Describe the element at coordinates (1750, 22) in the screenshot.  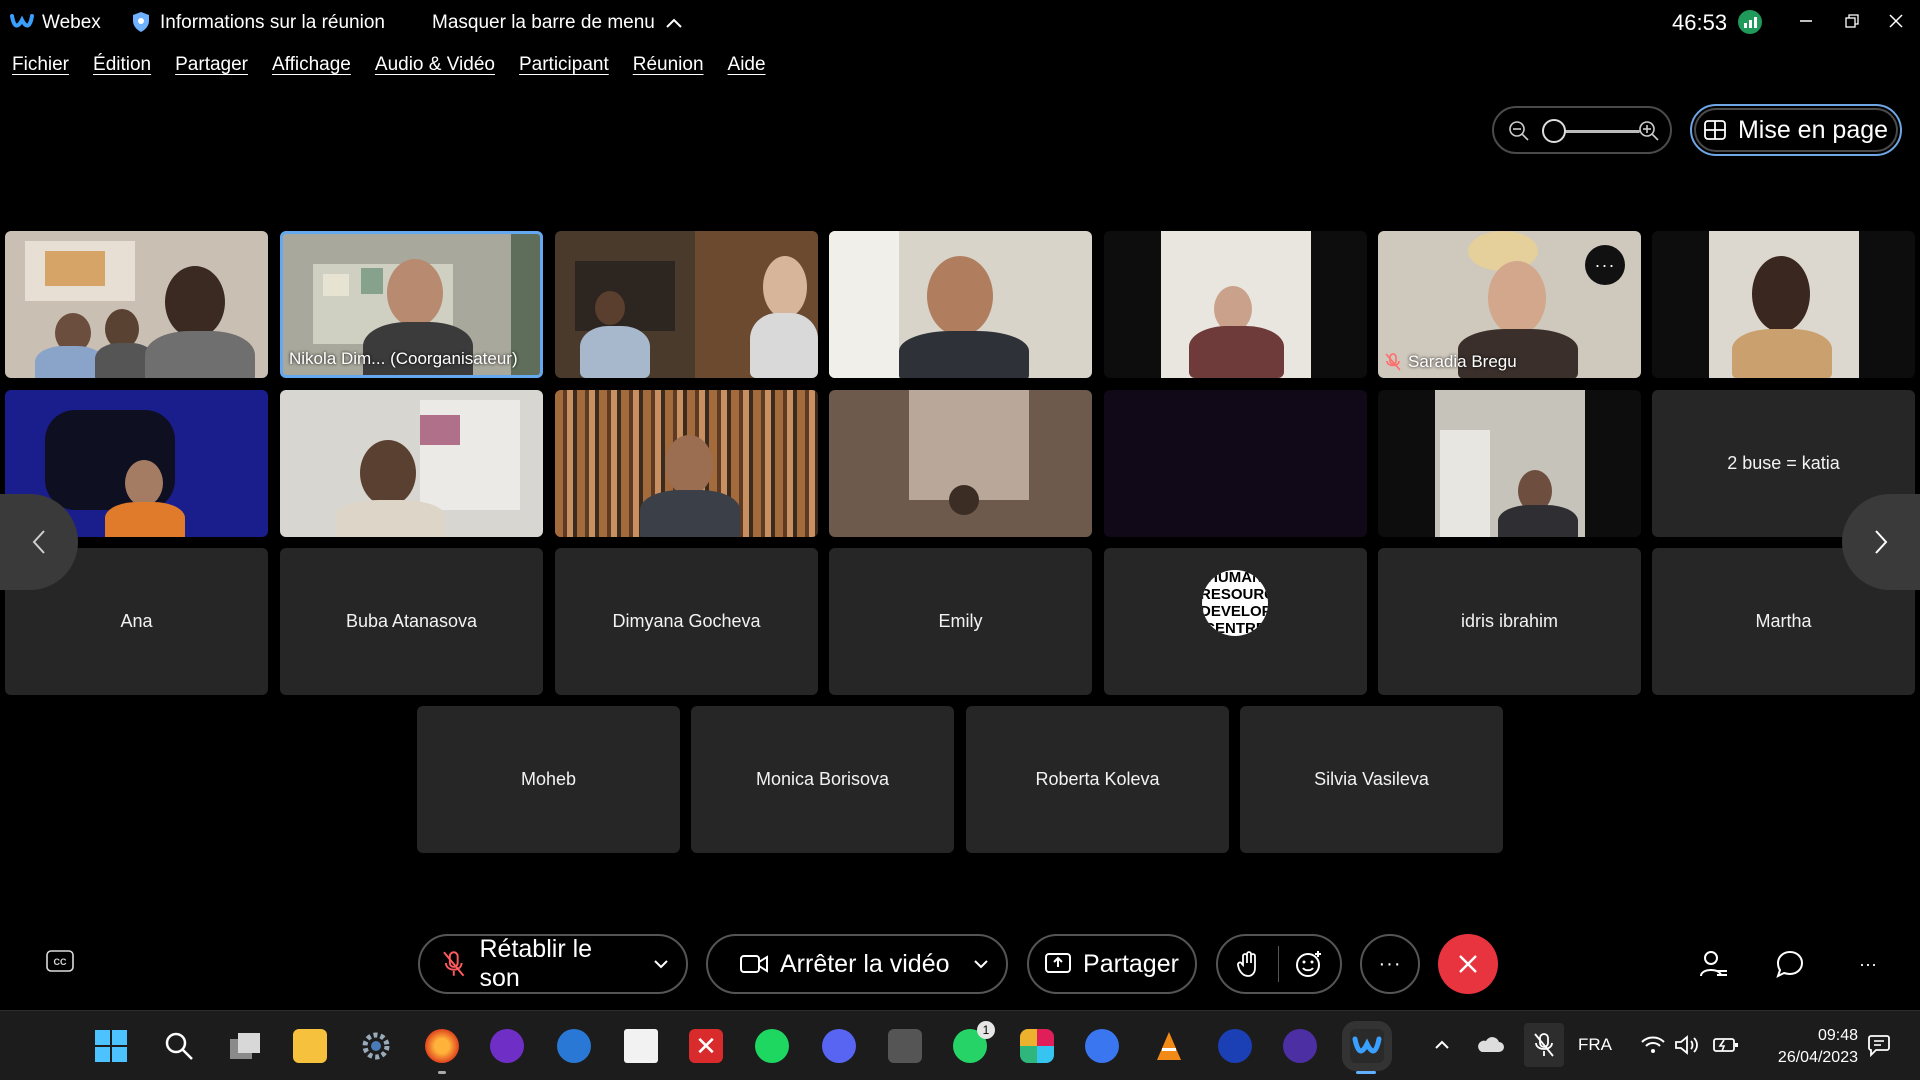
I see `network-health-icon` at that location.